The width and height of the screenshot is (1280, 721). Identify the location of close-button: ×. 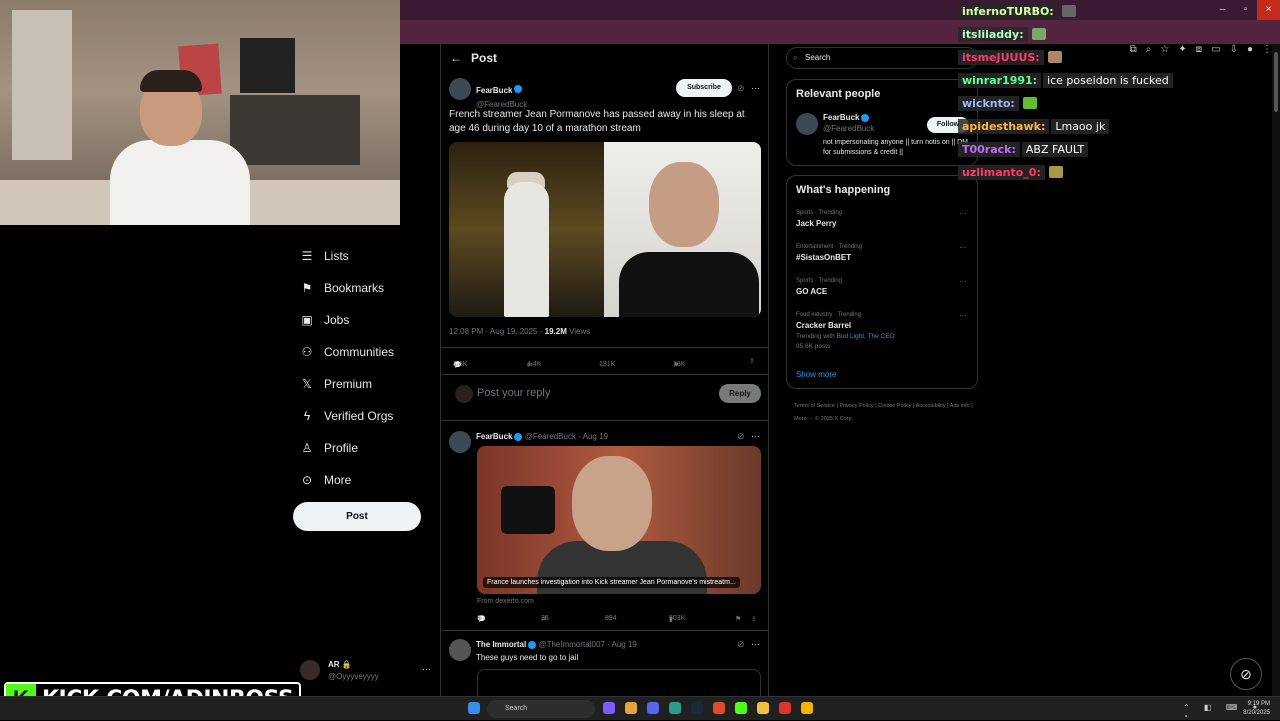
(1268, 10).